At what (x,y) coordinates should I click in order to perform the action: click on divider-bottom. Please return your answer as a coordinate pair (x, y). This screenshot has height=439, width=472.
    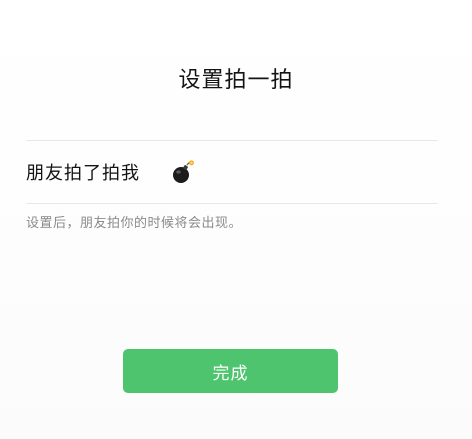
    Looking at the image, I should click on (232, 203).